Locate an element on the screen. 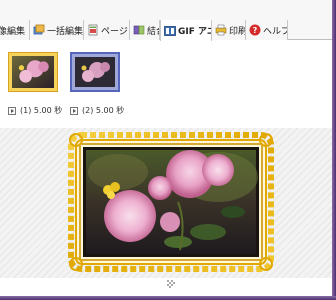 The height and width of the screenshot is (300, 336). tab-image-edit: 像編集 is located at coordinates (15, 30).